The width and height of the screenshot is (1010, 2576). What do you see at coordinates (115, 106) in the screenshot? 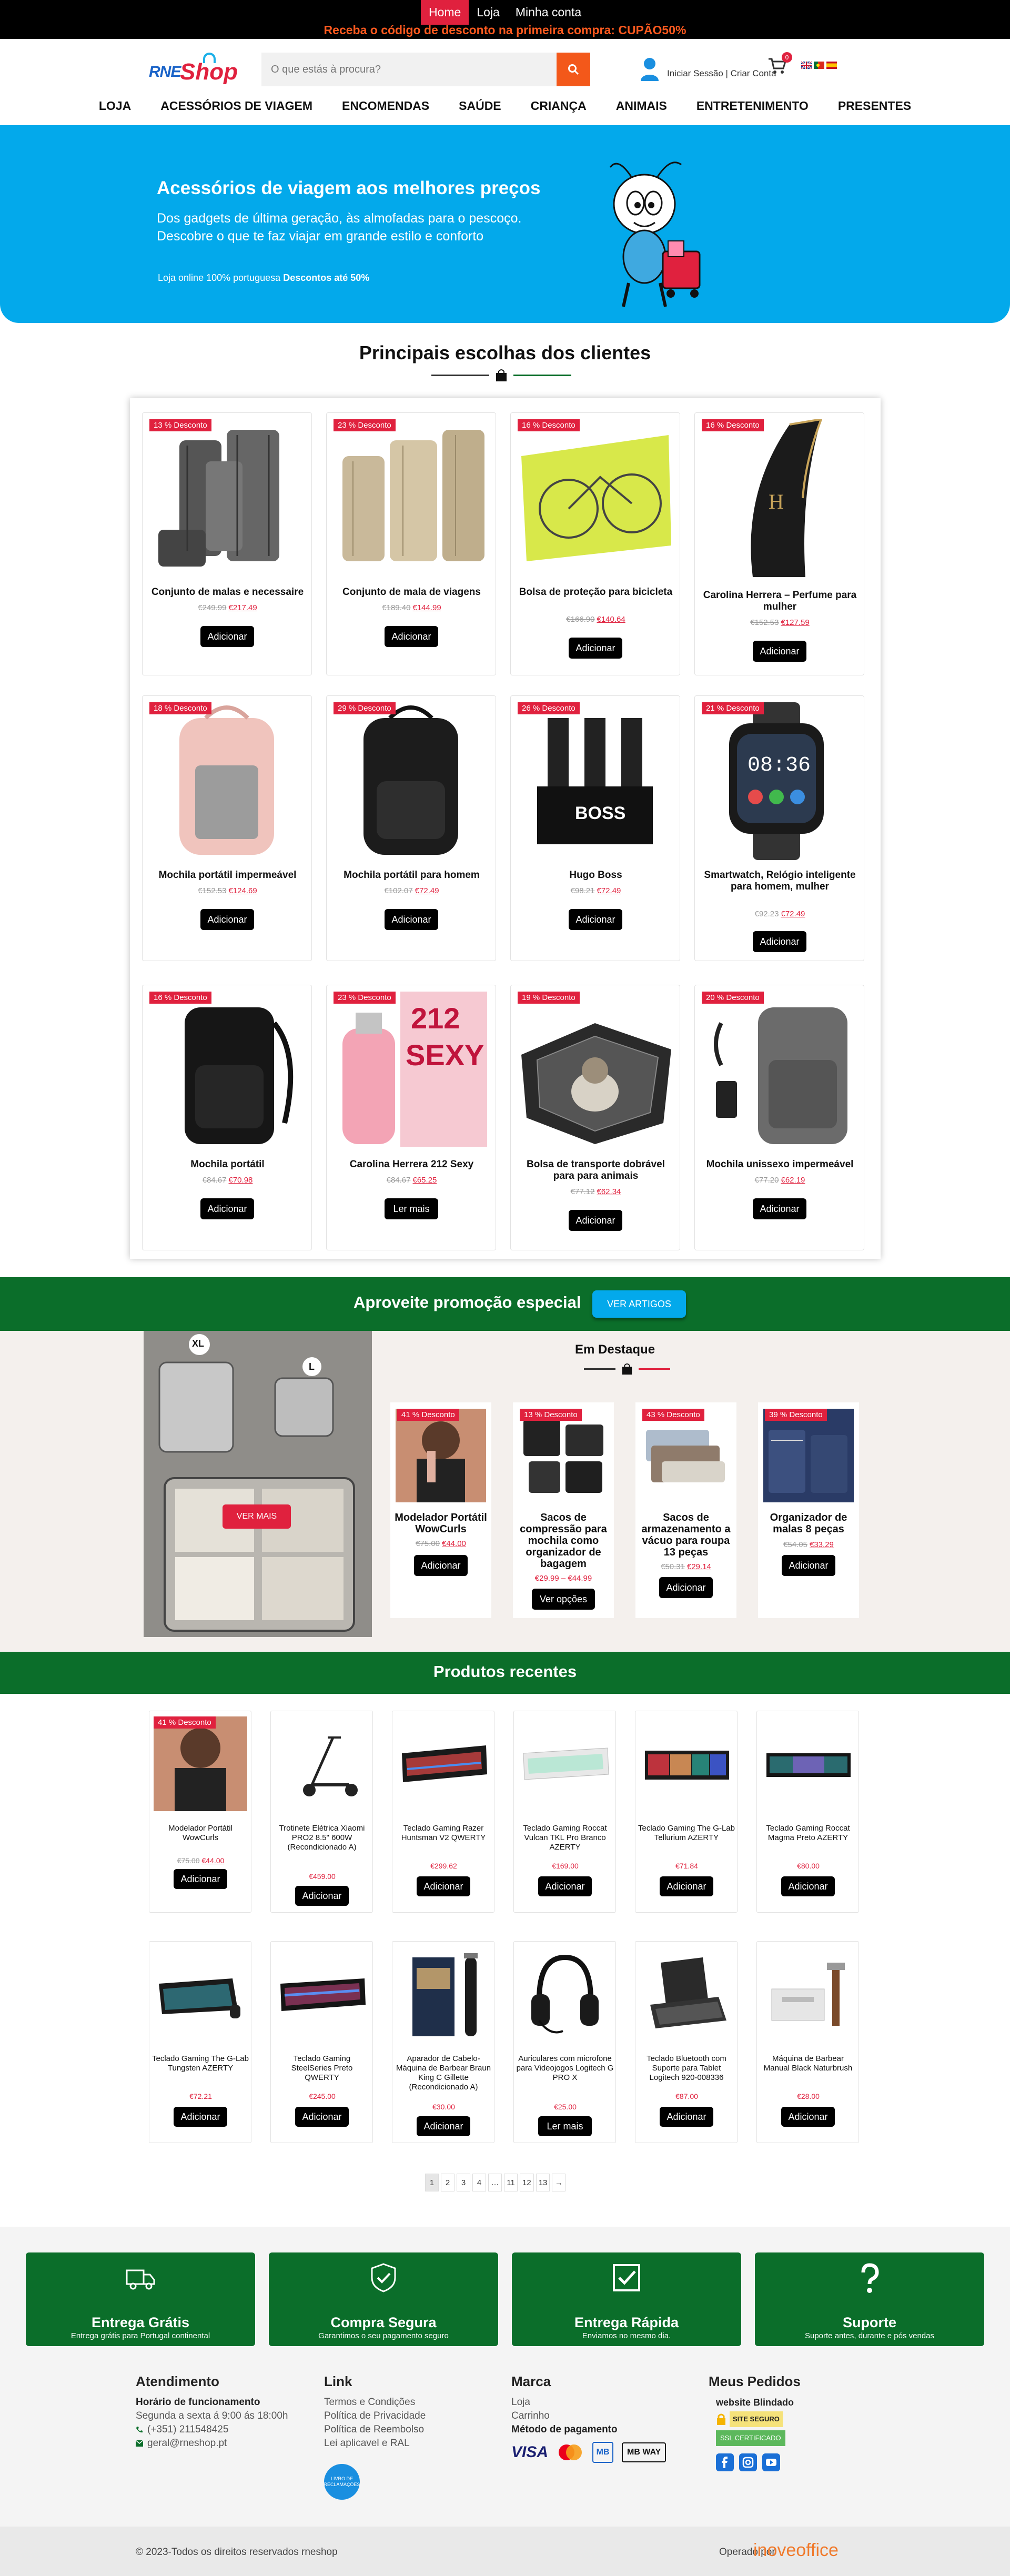
I see `main-nav-item: LOJA` at bounding box center [115, 106].